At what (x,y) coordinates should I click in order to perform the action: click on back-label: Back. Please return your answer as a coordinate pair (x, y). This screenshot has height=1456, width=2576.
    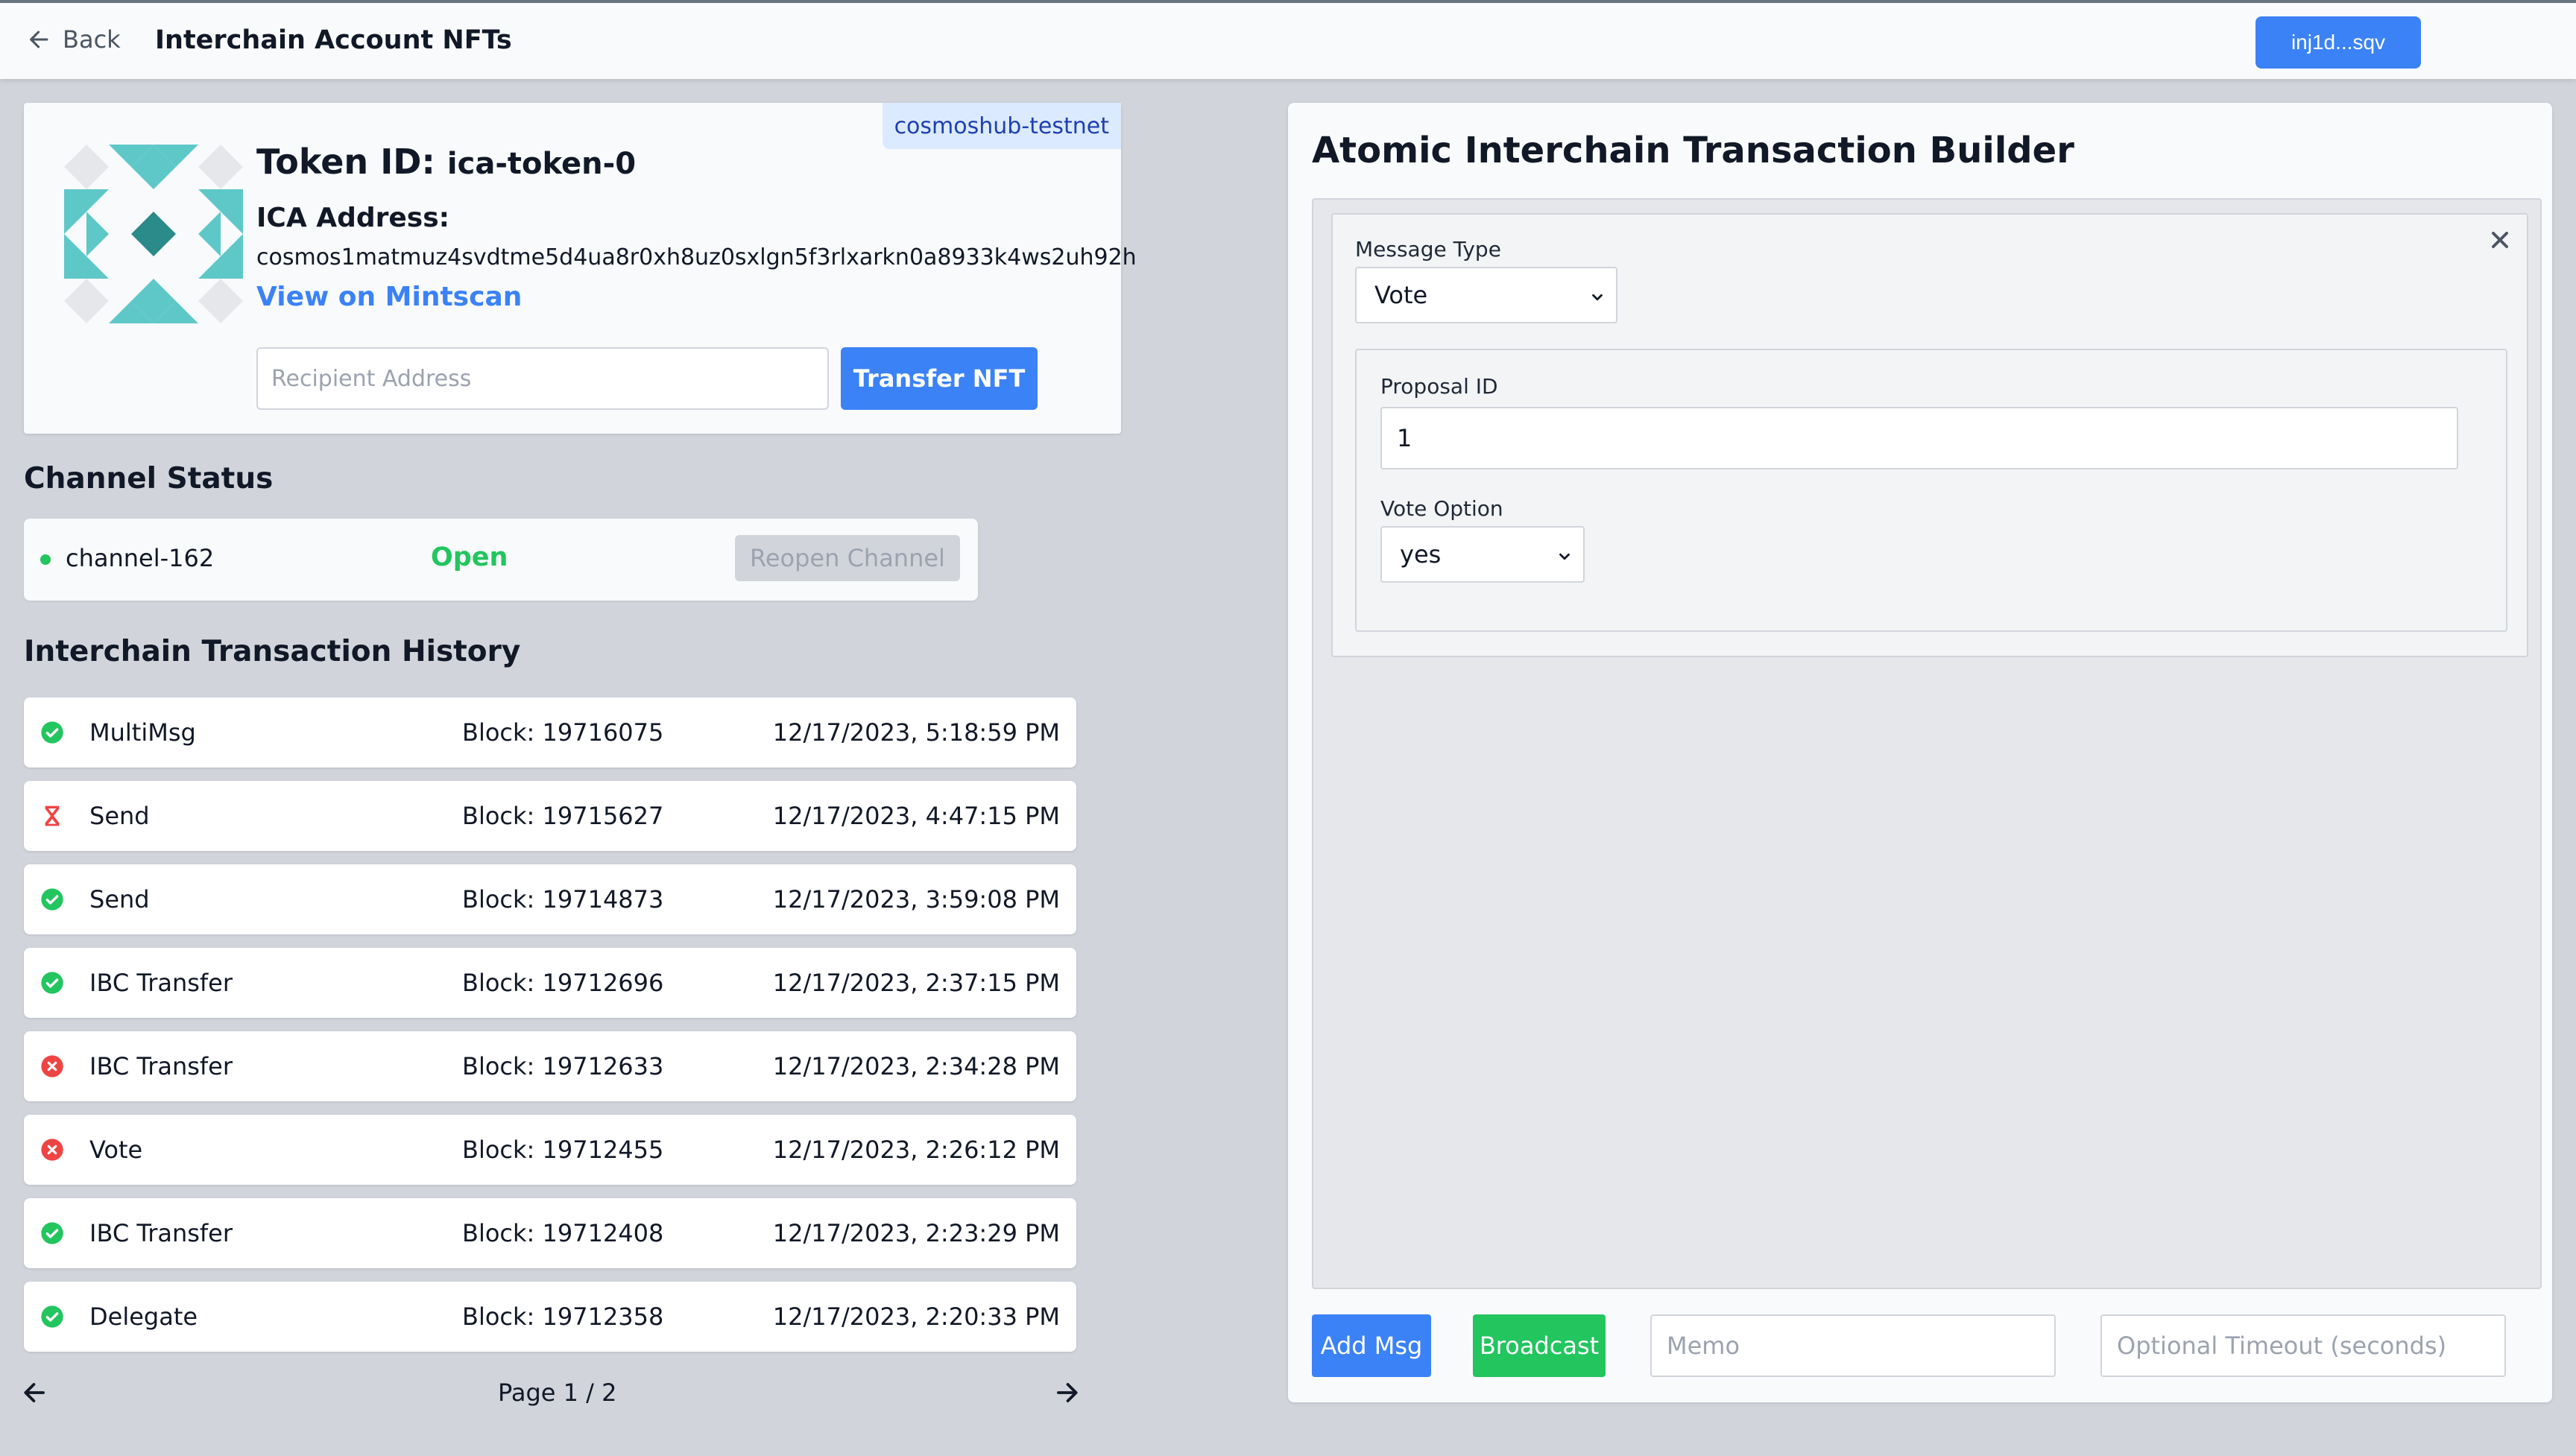
    Looking at the image, I should click on (92, 39).